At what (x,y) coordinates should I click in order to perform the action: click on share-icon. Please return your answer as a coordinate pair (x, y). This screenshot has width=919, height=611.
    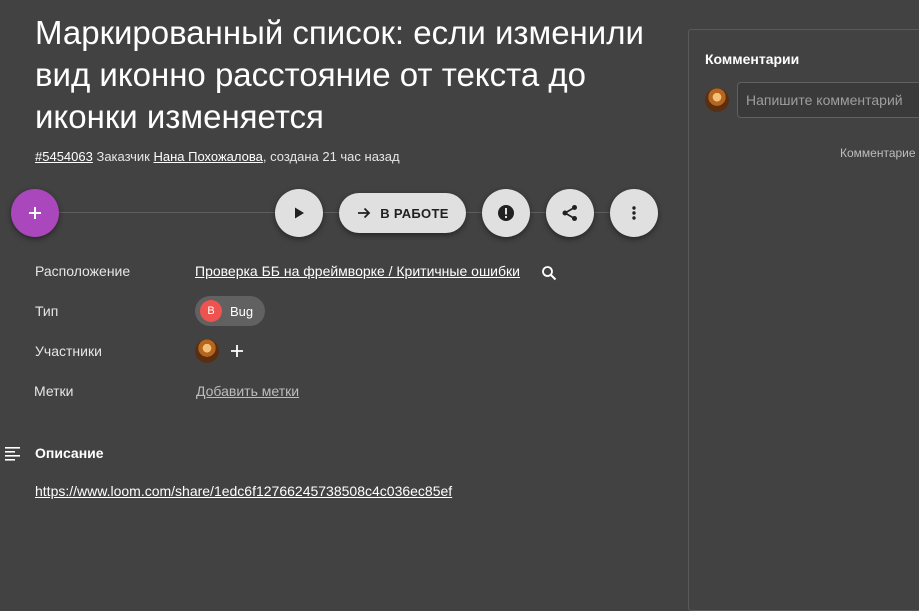
    Looking at the image, I should click on (569, 213).